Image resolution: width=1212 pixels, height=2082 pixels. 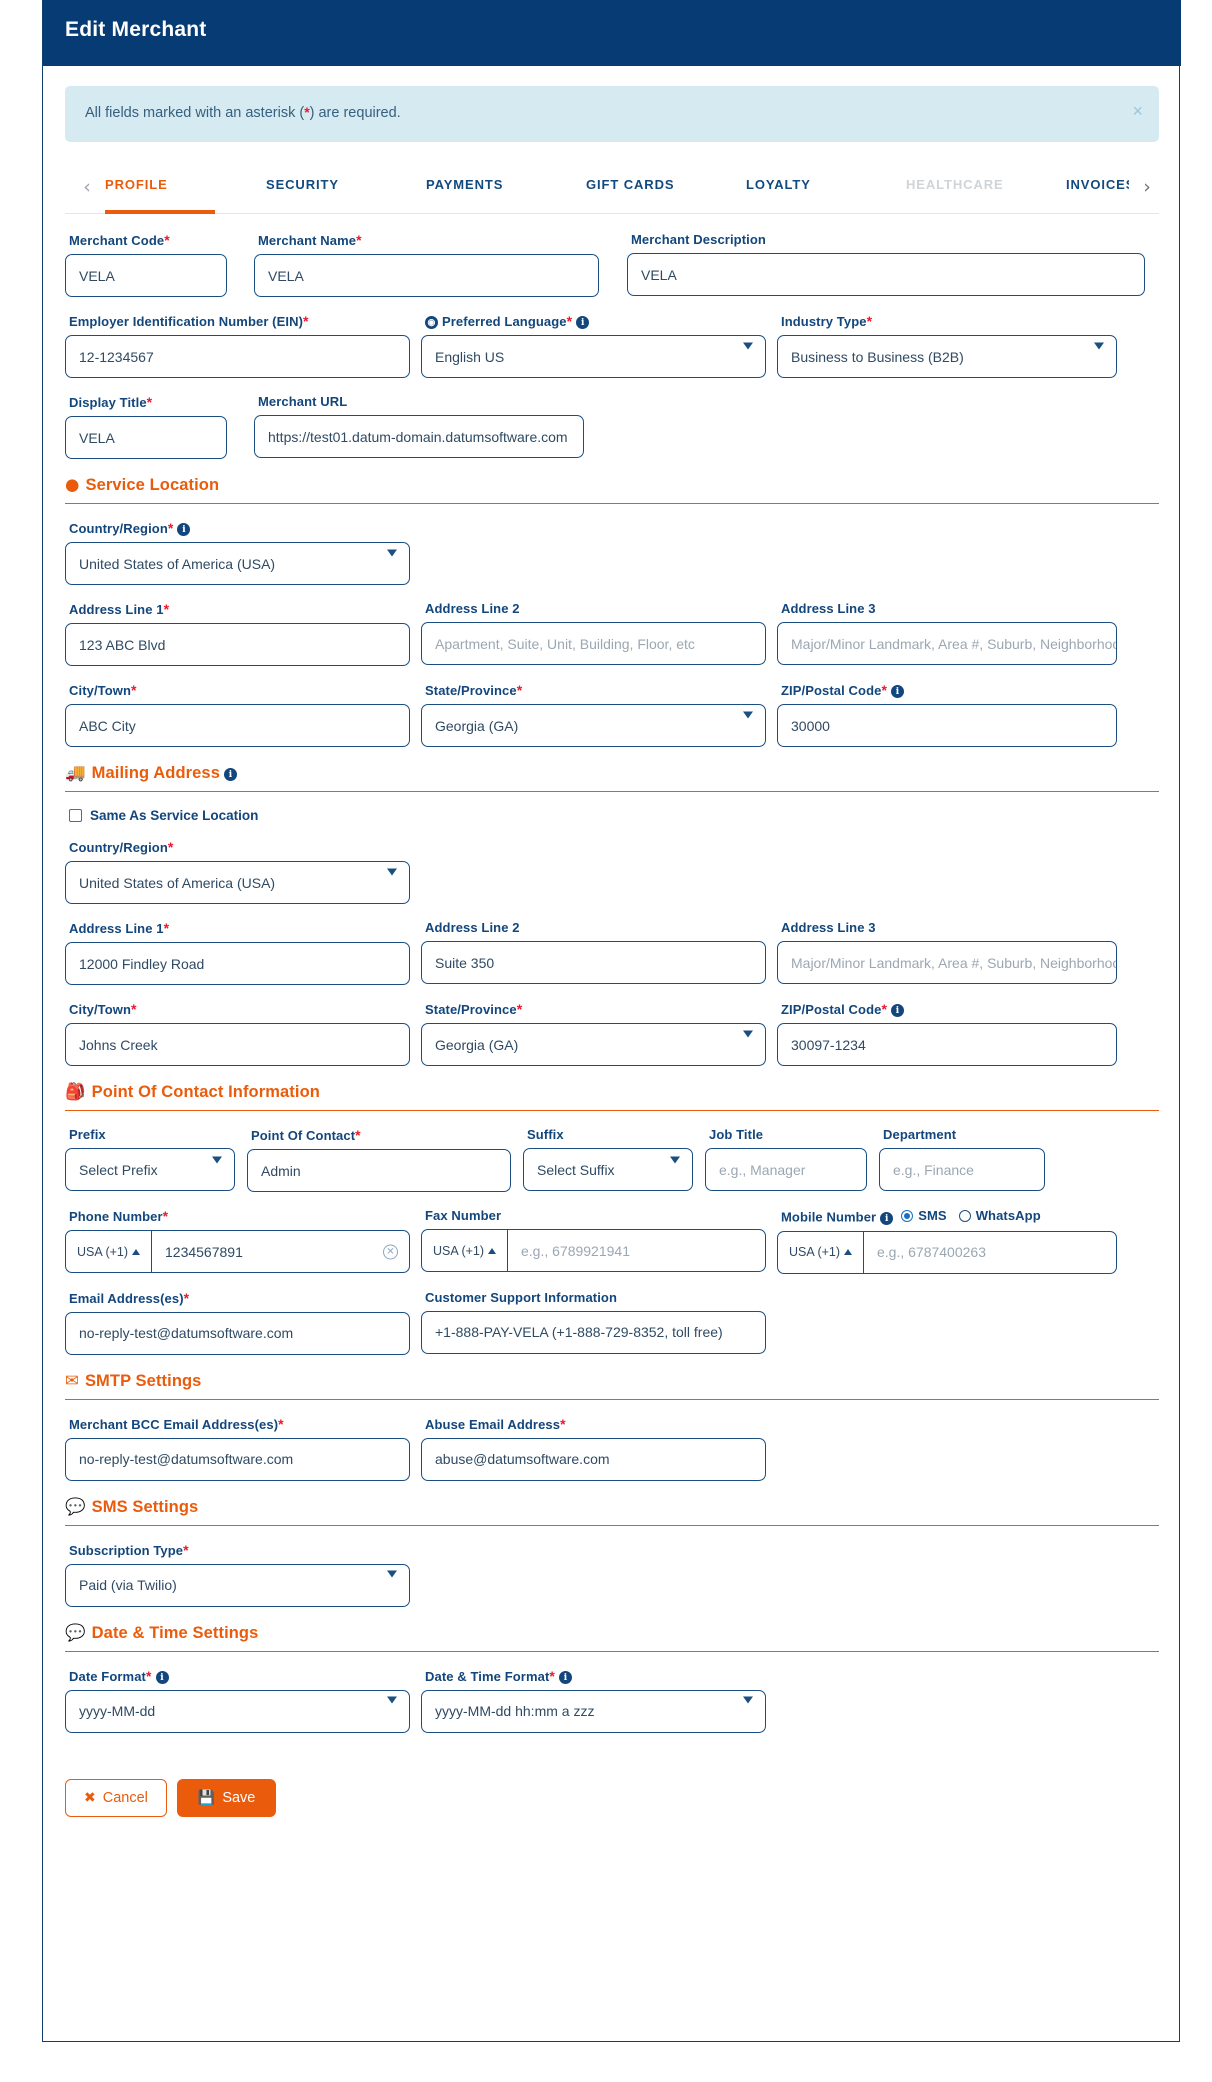 What do you see at coordinates (355, 113) in the screenshot?
I see `alert-text-after: ) are required.` at bounding box center [355, 113].